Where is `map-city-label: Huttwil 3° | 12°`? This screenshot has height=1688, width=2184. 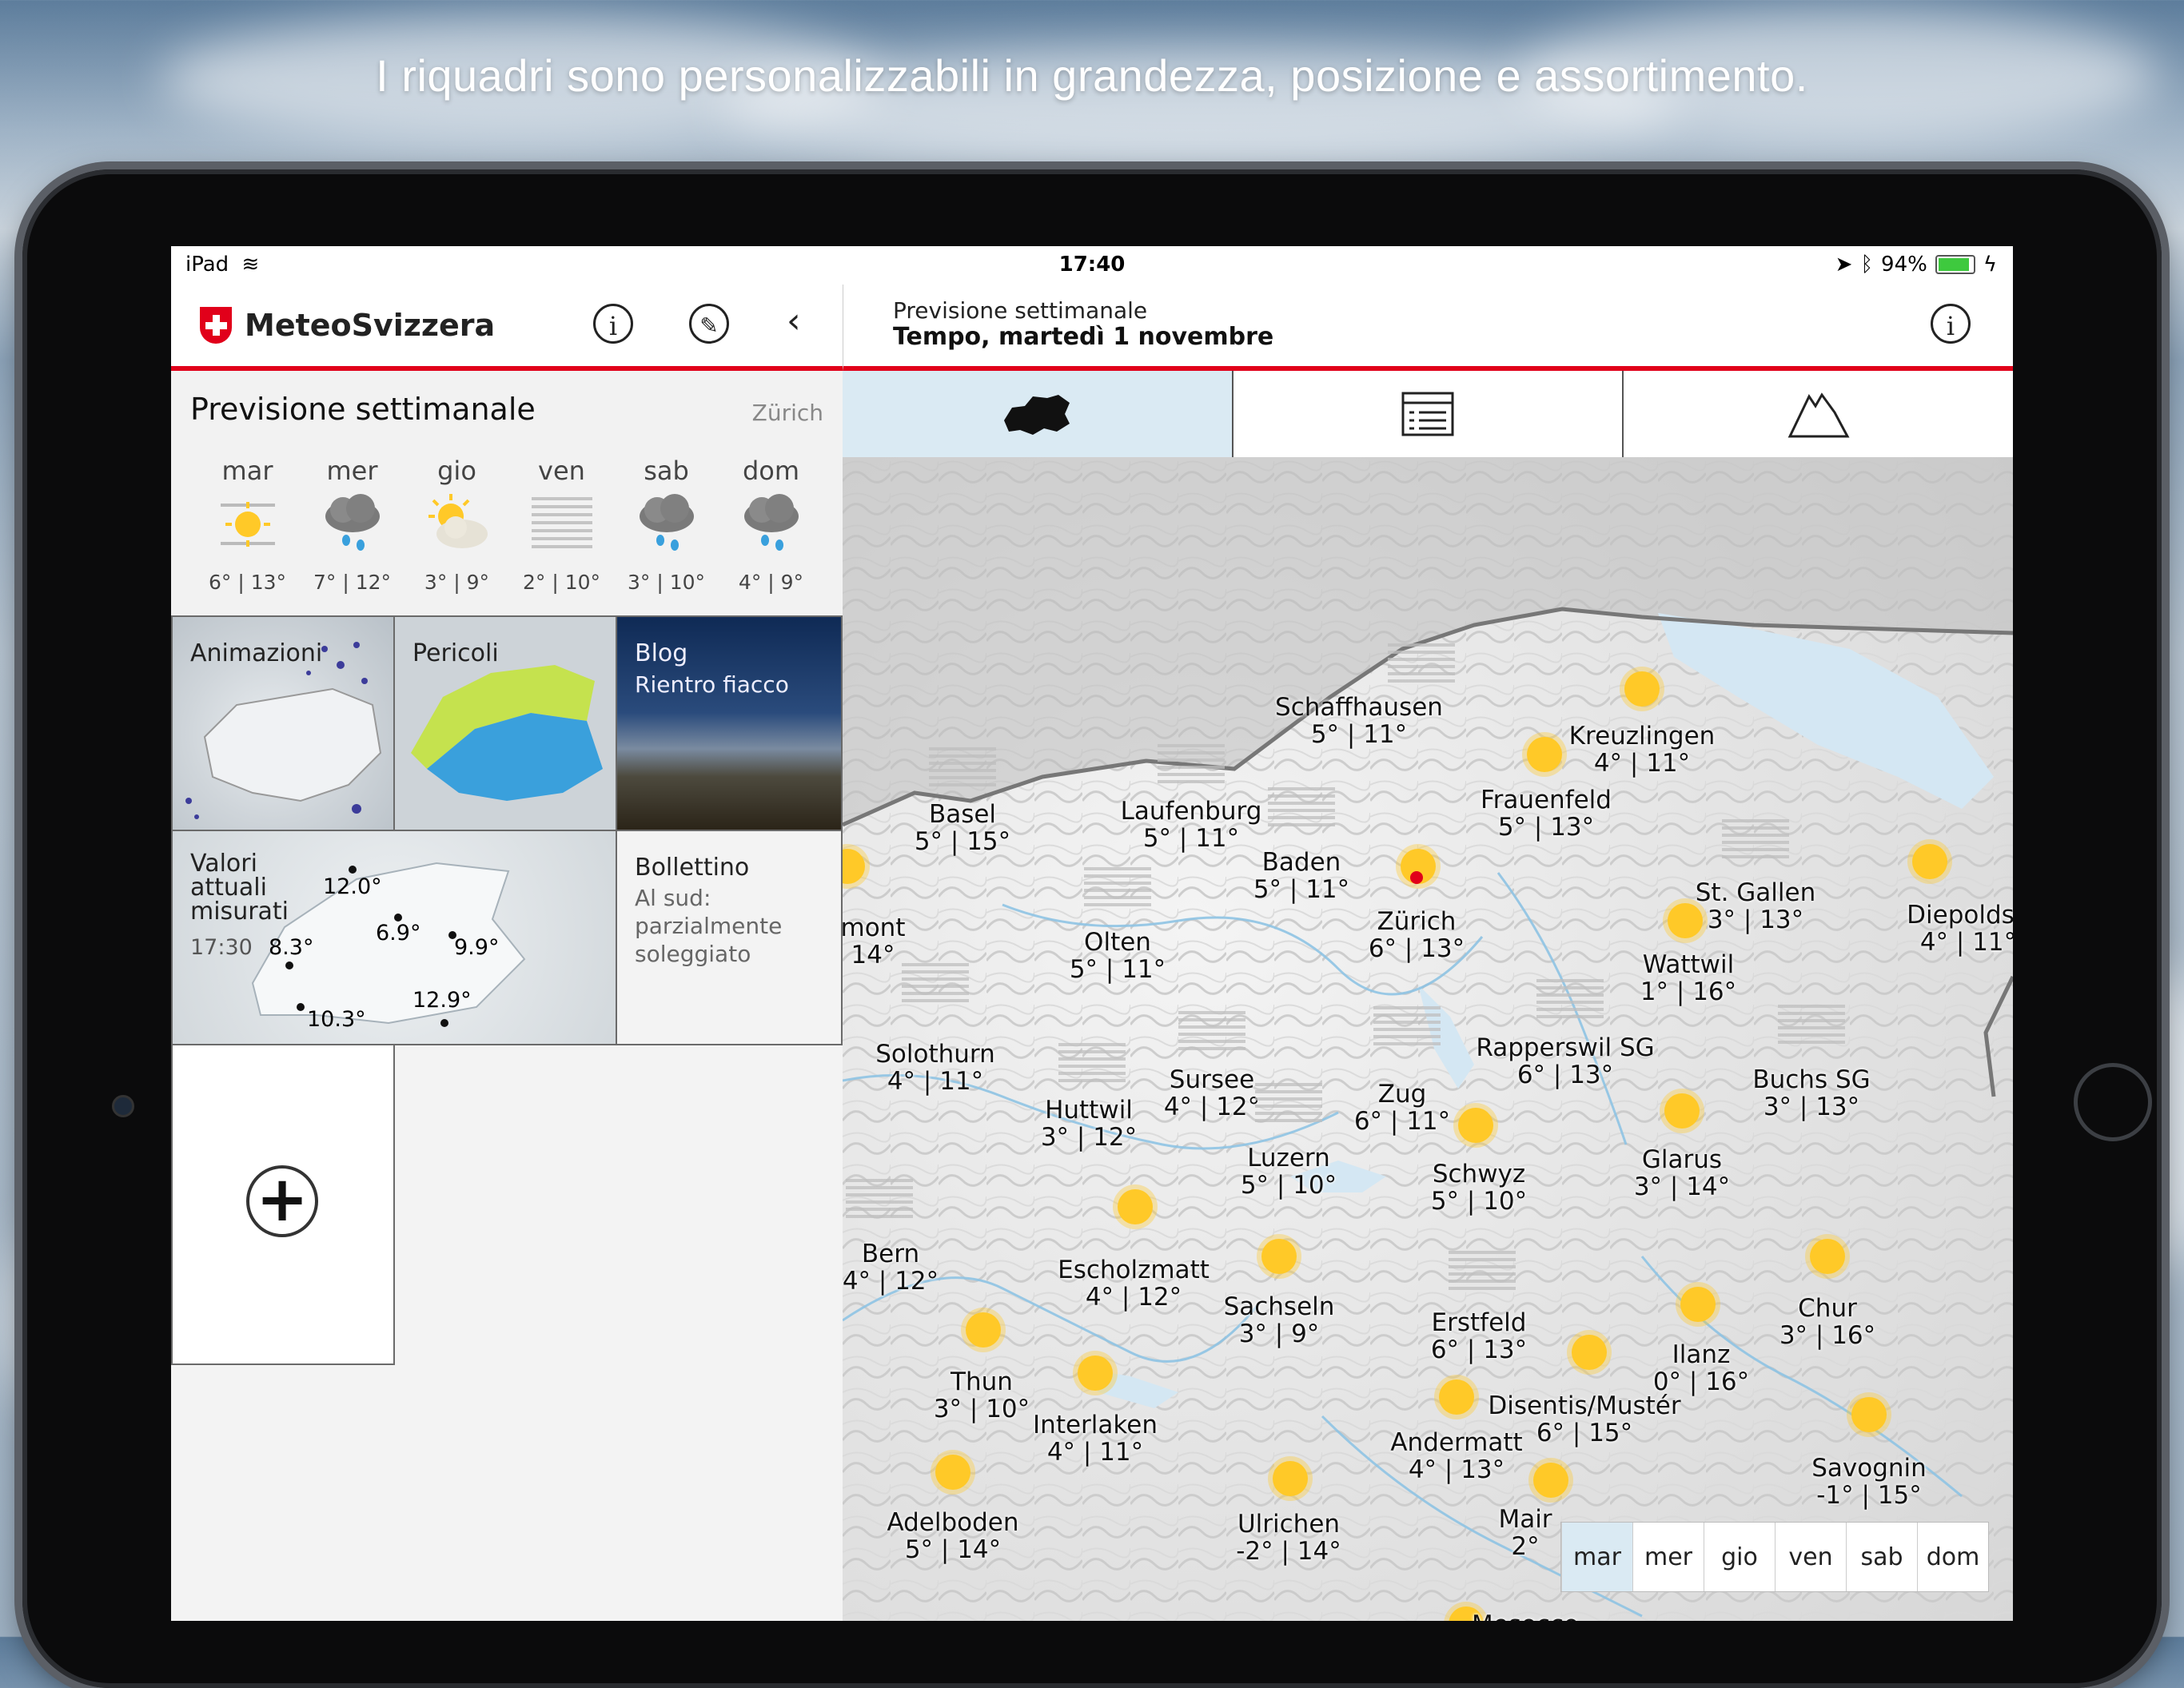
map-city-label: Huttwil 3° | 12° is located at coordinates (1089, 1124).